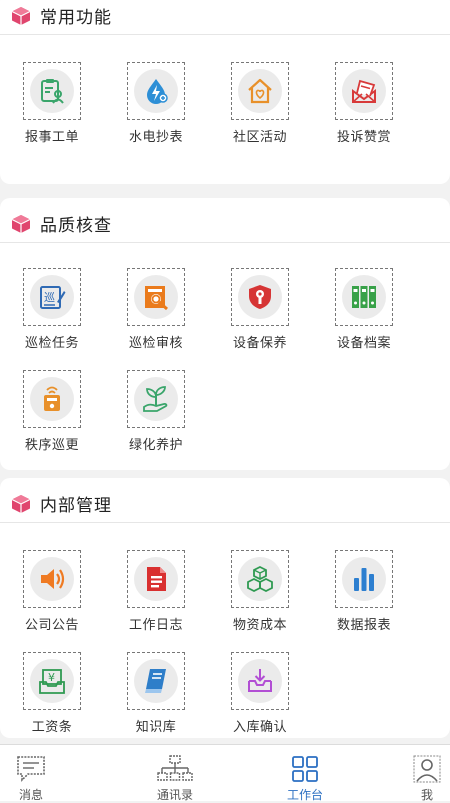  I want to click on water-electric-drop-icon, so click(157, 91).